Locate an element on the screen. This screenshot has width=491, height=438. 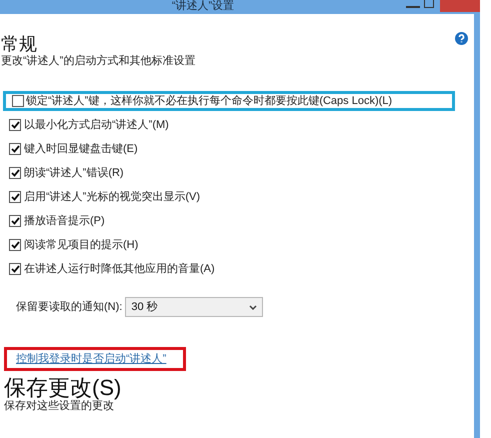
checkbox-label: 键入时回显键盘击键(E) is located at coordinates (81, 149).